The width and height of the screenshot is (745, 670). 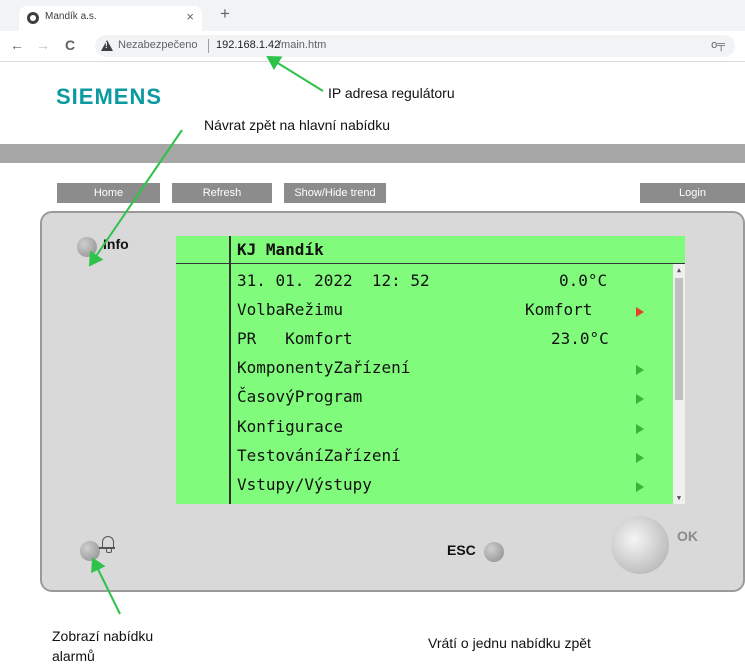 I want to click on arrow-to-alarm, so click(x=106, y=586).